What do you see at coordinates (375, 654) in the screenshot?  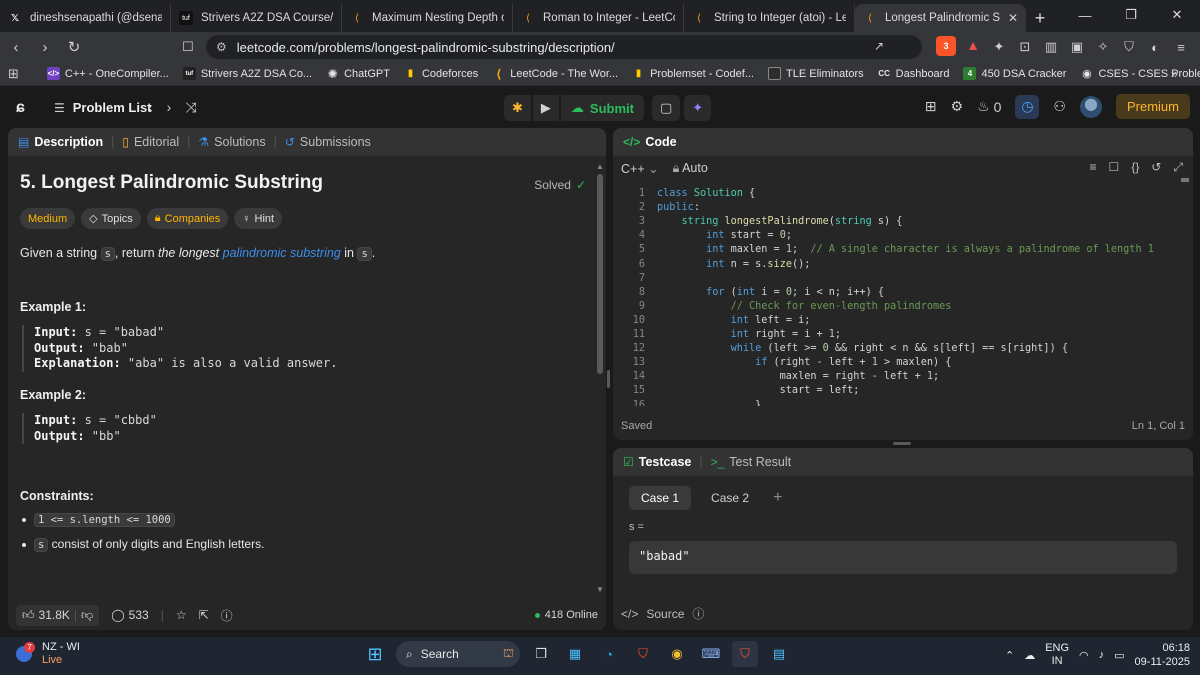 I see `windows-start-icon: ⊞` at bounding box center [375, 654].